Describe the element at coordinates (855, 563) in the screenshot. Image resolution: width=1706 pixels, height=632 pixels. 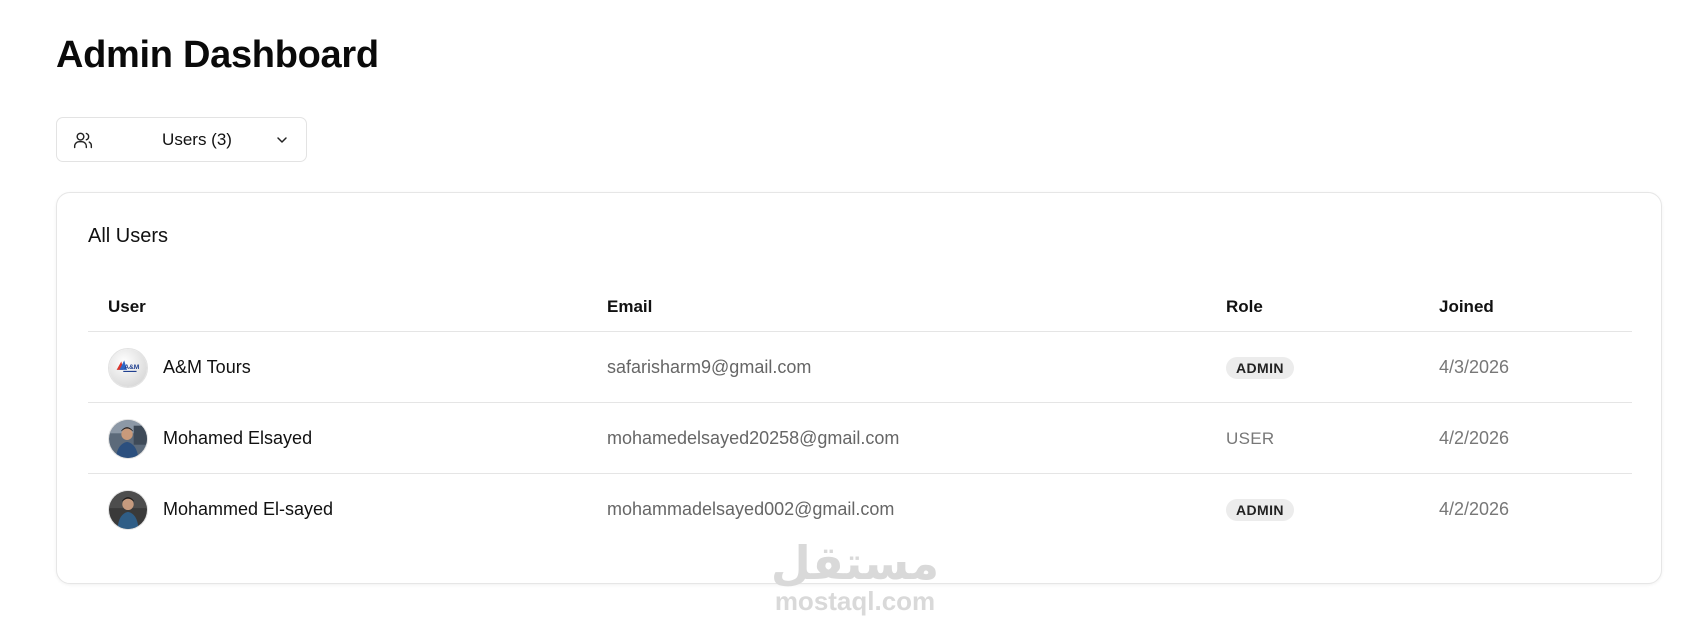
I see `watermark-arabic: مستقل` at that location.